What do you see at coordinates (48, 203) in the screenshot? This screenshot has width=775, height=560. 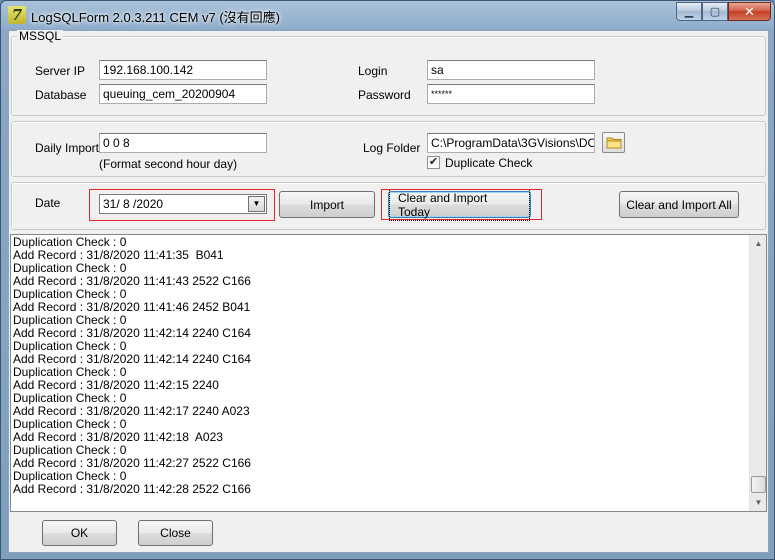 I see `date-label: Date` at bounding box center [48, 203].